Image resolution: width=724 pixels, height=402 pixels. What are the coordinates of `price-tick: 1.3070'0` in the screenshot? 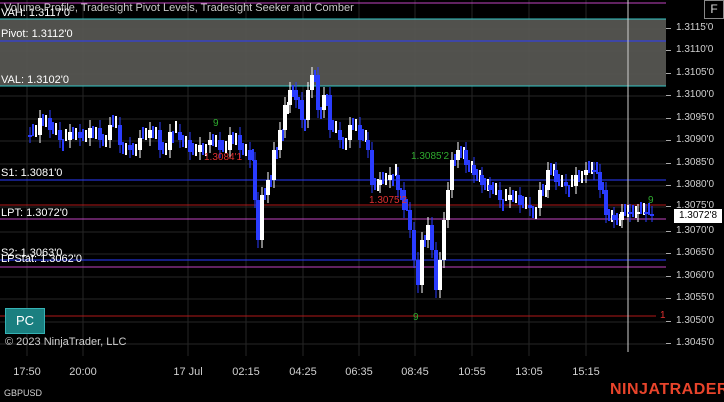 It's located at (690, 230).